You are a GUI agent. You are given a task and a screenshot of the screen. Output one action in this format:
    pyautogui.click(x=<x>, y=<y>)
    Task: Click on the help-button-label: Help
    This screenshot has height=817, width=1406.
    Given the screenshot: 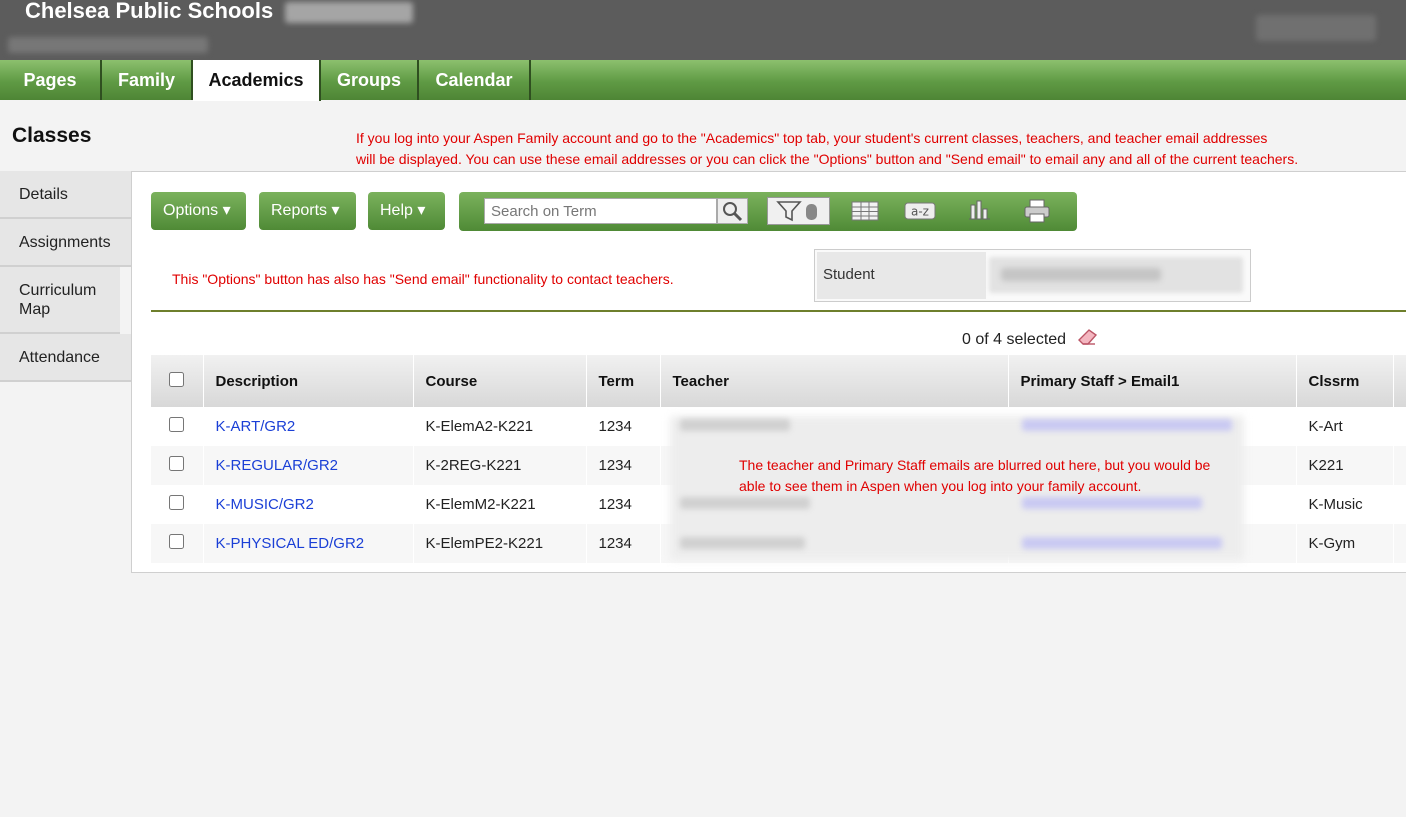 What is the action you would take?
    pyautogui.click(x=396, y=210)
    